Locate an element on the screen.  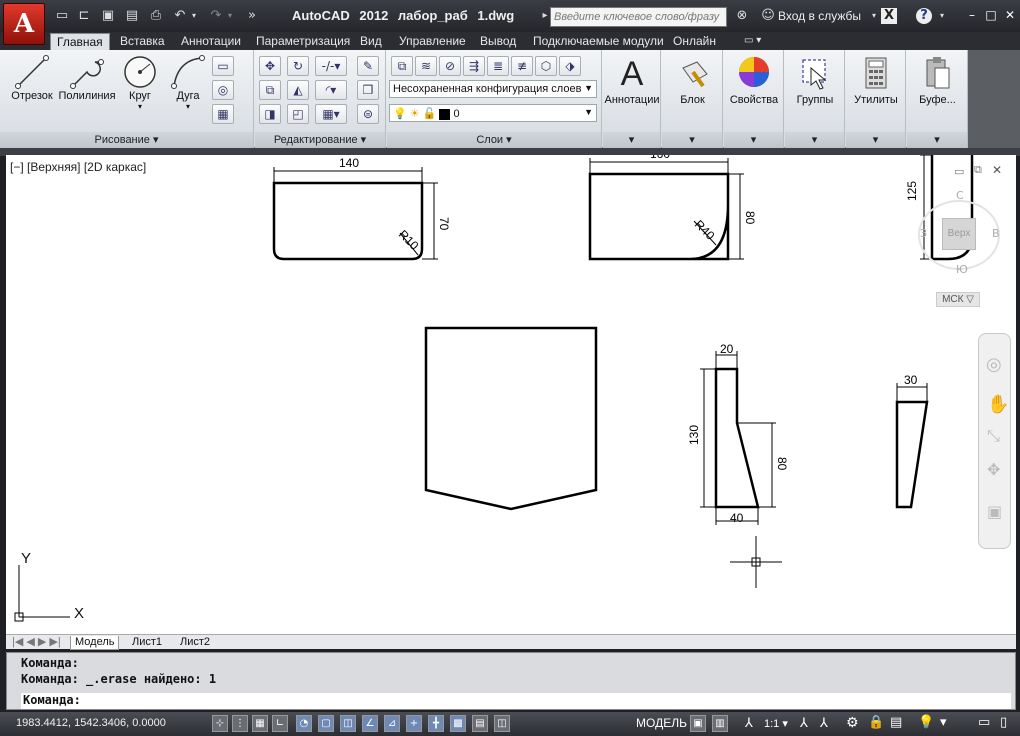
layer-match-icon: ⇶ is located at coordinates (474, 66).